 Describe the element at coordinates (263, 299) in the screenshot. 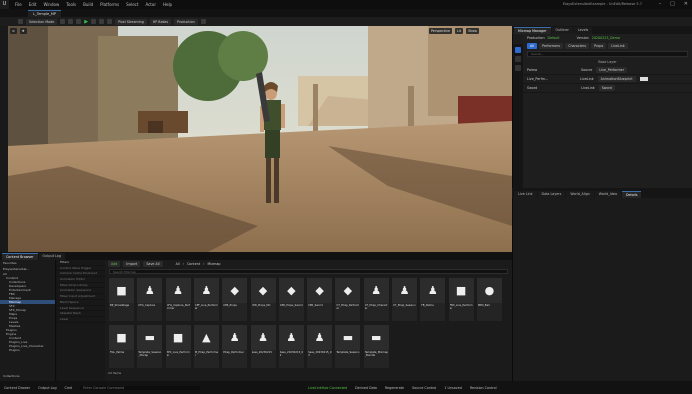

I see `asset-tile: ◆ CPR_Props_DD` at that location.